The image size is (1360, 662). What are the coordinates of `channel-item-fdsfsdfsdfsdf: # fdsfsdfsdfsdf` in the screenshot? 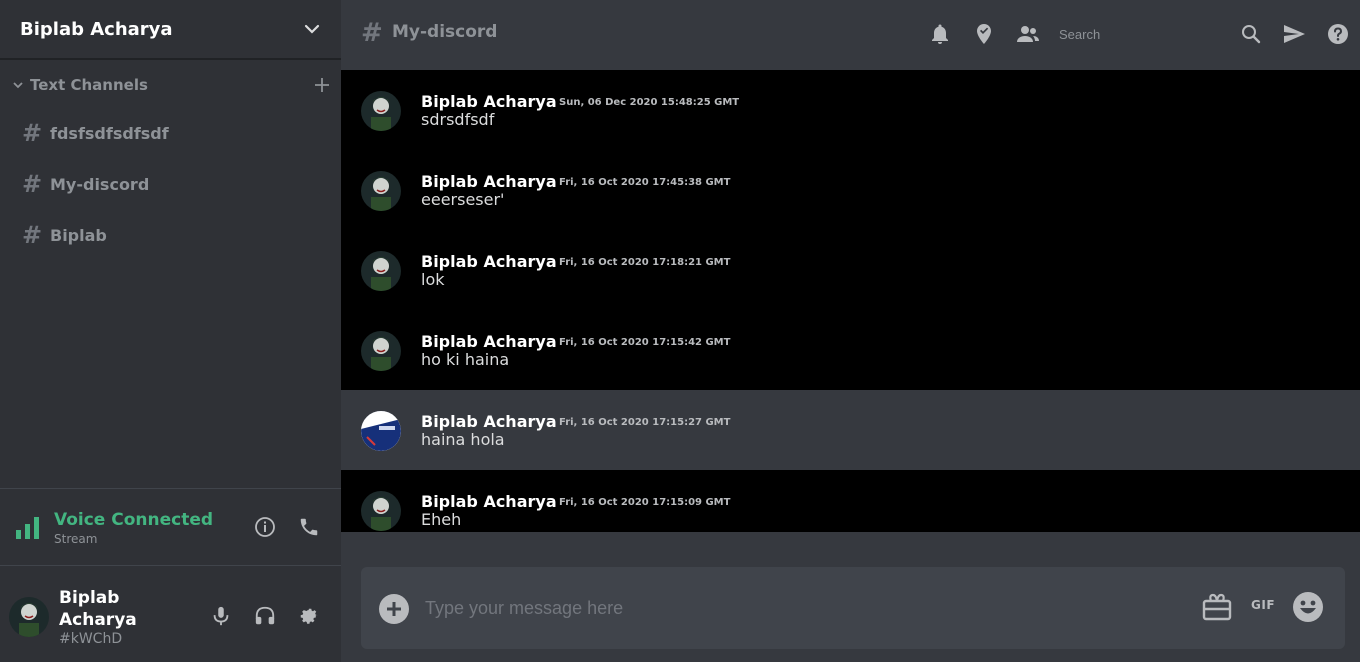 It's located at (95, 133).